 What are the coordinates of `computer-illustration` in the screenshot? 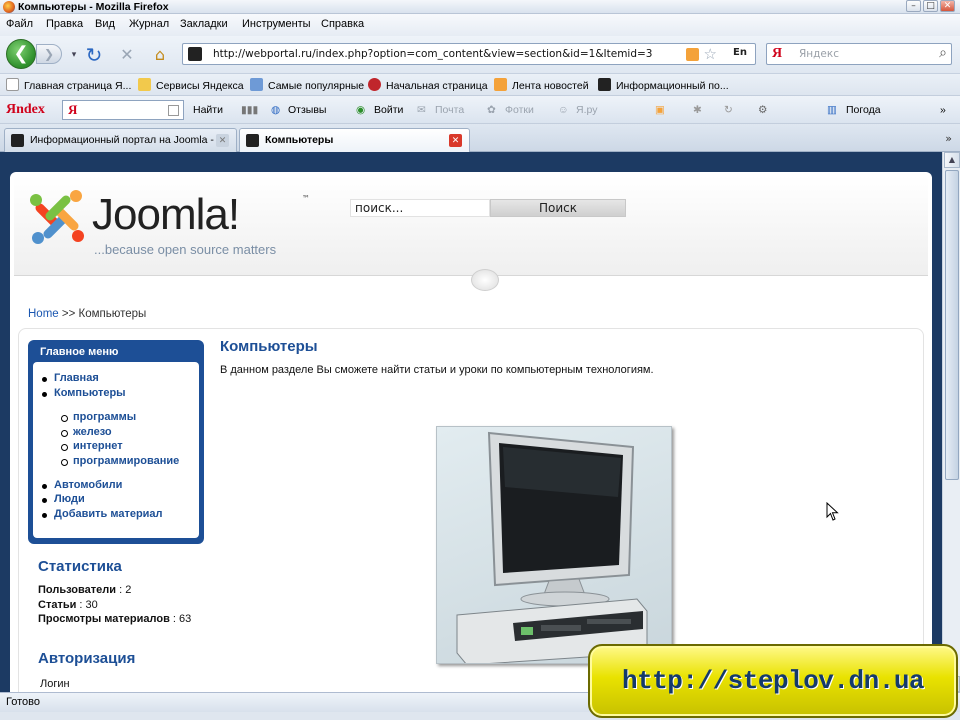 It's located at (552, 547).